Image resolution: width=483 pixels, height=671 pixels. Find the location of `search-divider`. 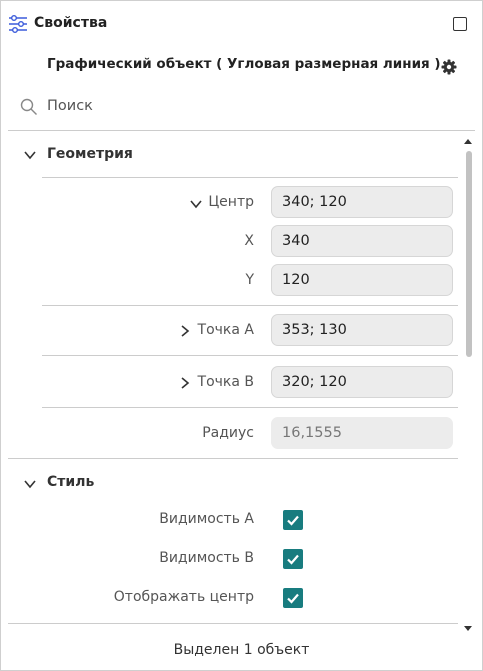

search-divider is located at coordinates (241, 130).